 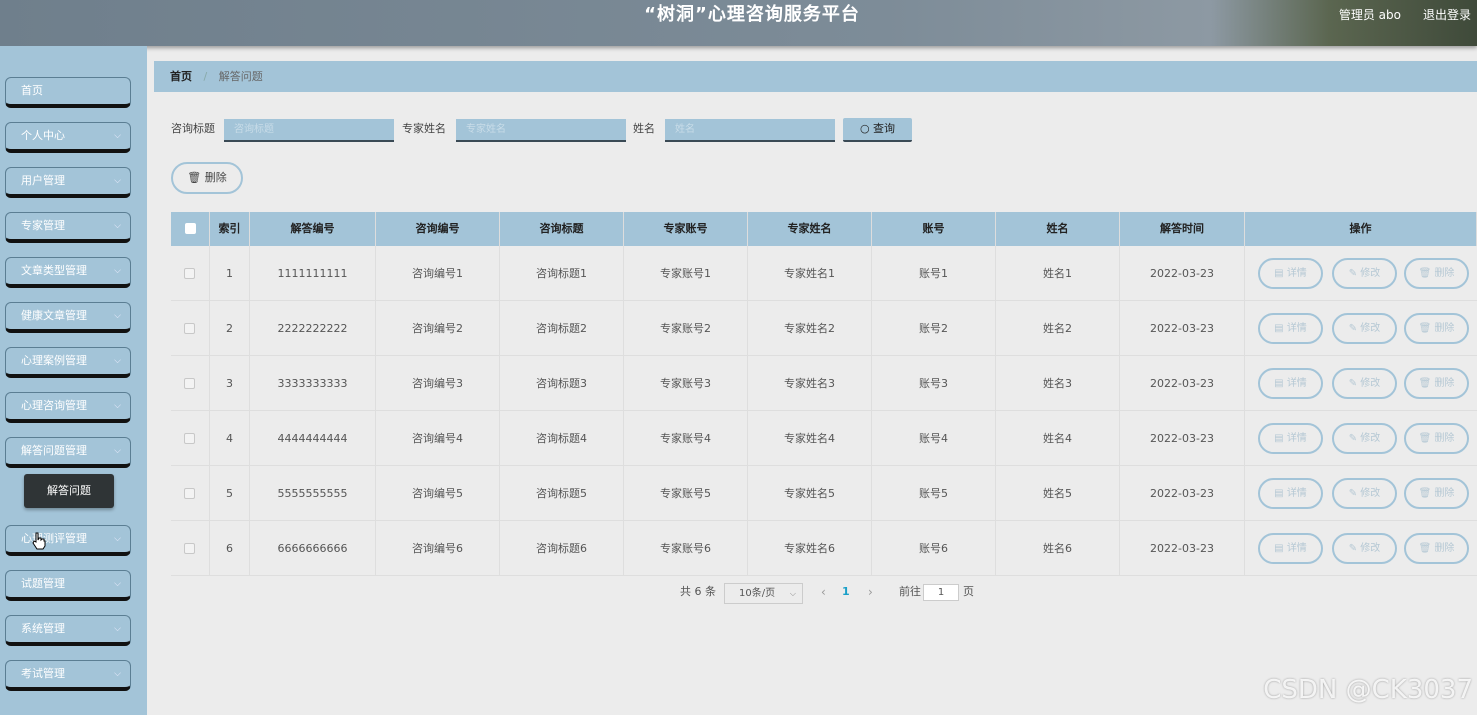 I want to click on prev-page-button: ‹, so click(x=823, y=592).